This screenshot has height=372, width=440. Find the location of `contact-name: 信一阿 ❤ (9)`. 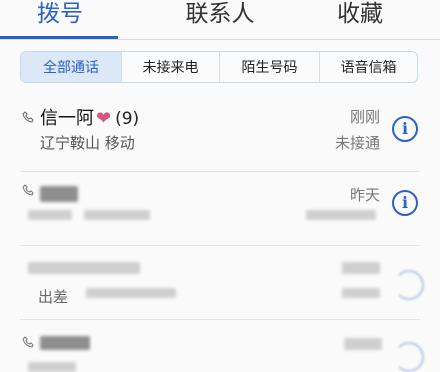

contact-name: 信一阿 ❤ (9) is located at coordinates (89, 117).